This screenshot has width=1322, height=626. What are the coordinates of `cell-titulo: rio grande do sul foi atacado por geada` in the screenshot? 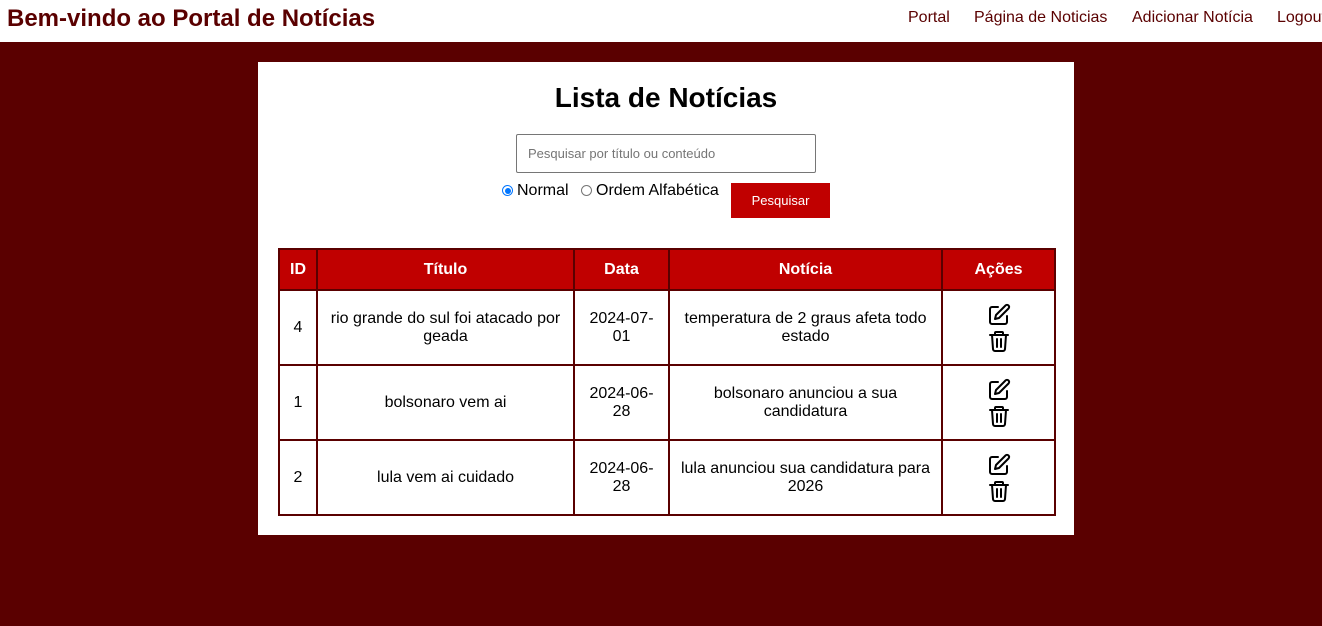 It's located at (445, 327).